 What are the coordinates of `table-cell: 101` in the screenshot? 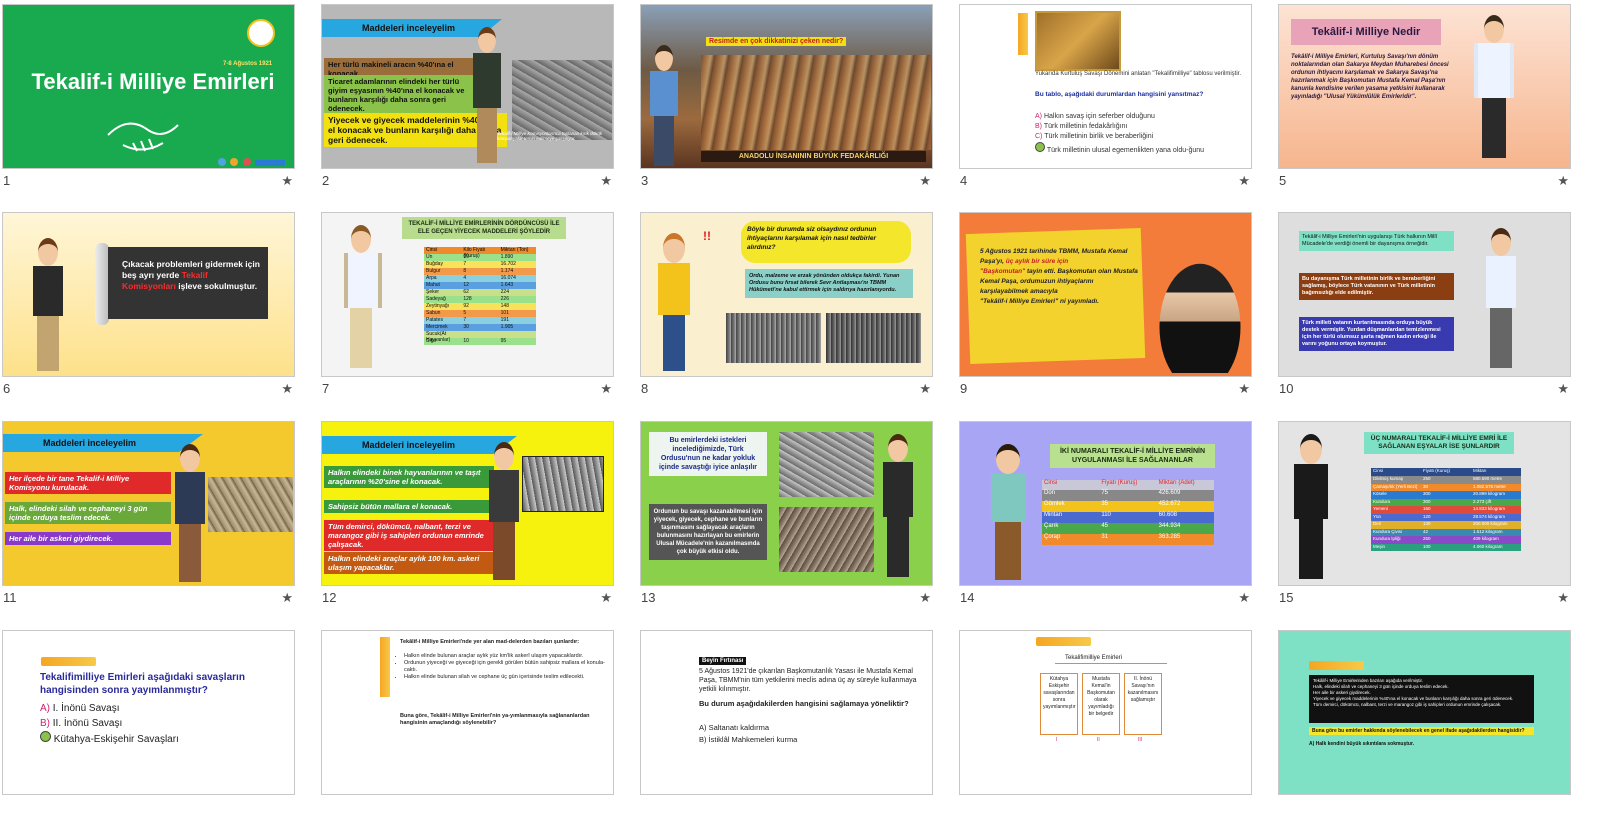 It's located at (504, 313).